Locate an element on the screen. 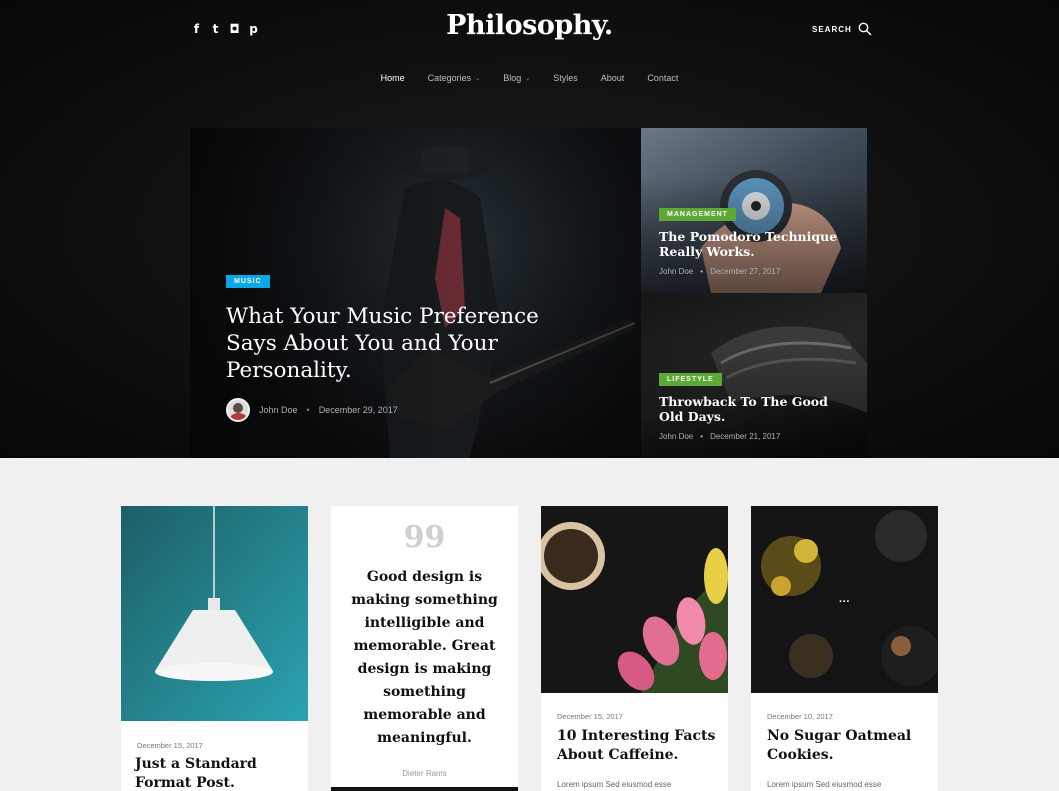 The height and width of the screenshot is (791, 1059). nav-item-blog: Blog ⌄ is located at coordinates (516, 78).